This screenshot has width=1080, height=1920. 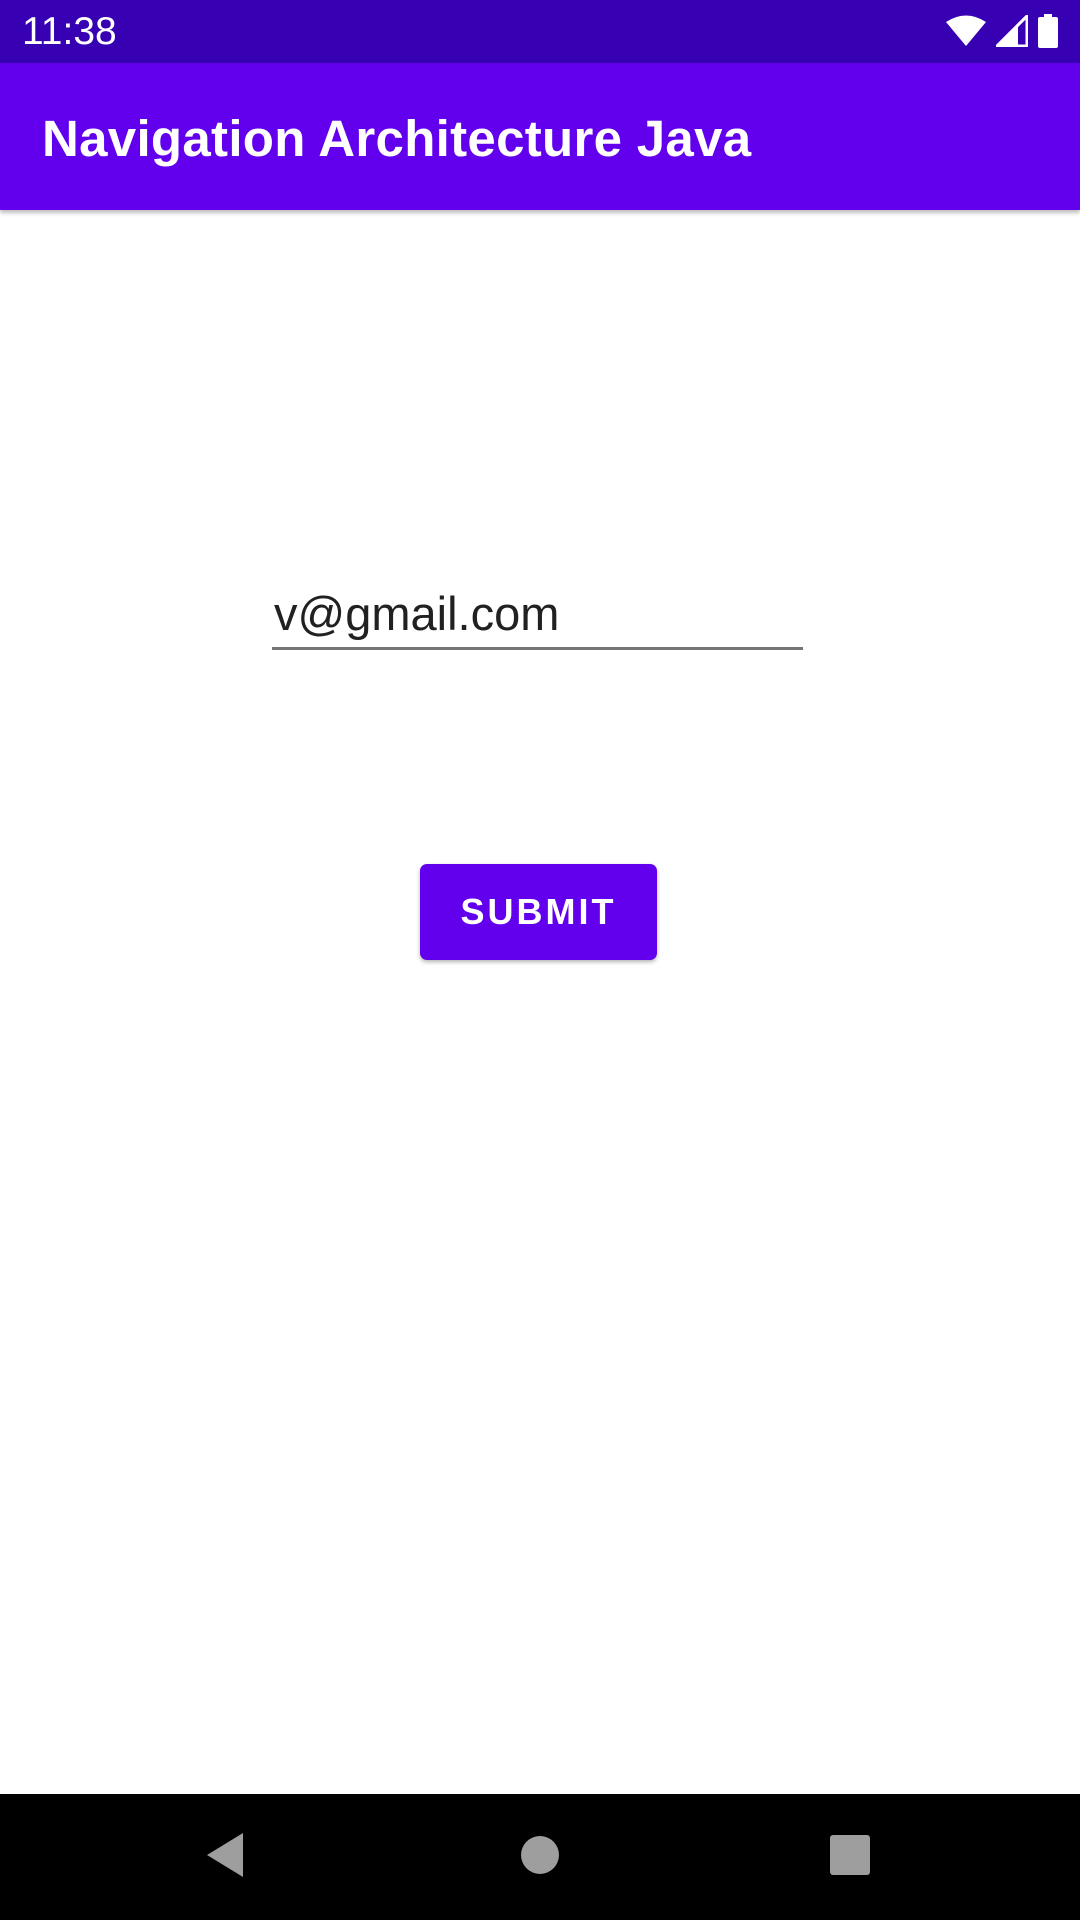 I want to click on status-time: 11:38, so click(x=69, y=31).